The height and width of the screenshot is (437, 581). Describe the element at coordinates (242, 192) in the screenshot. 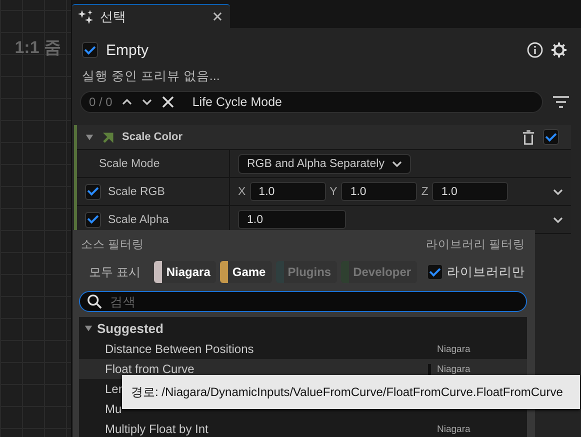

I see `axis-label: X` at that location.